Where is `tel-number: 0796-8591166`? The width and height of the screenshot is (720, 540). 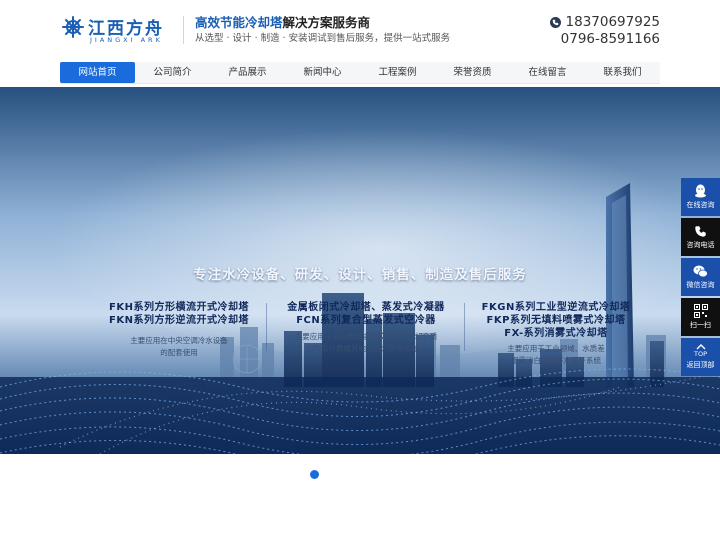 tel-number: 0796-8591166 is located at coordinates (605, 39).